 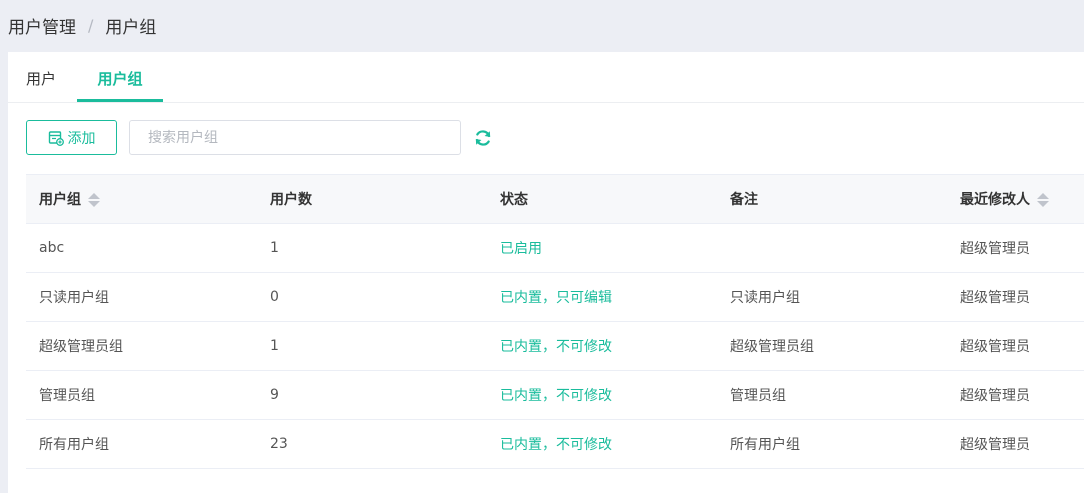 What do you see at coordinates (141, 248) in the screenshot?
I see `cell-group: abc` at bounding box center [141, 248].